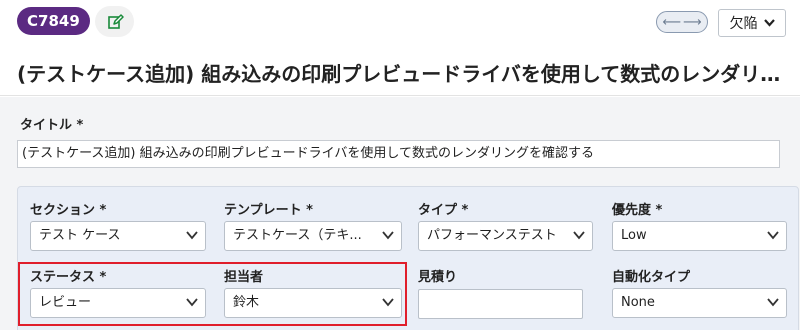 This screenshot has height=330, width=800. Describe the element at coordinates (634, 235) in the screenshot. I see `priority-value: Low` at that location.